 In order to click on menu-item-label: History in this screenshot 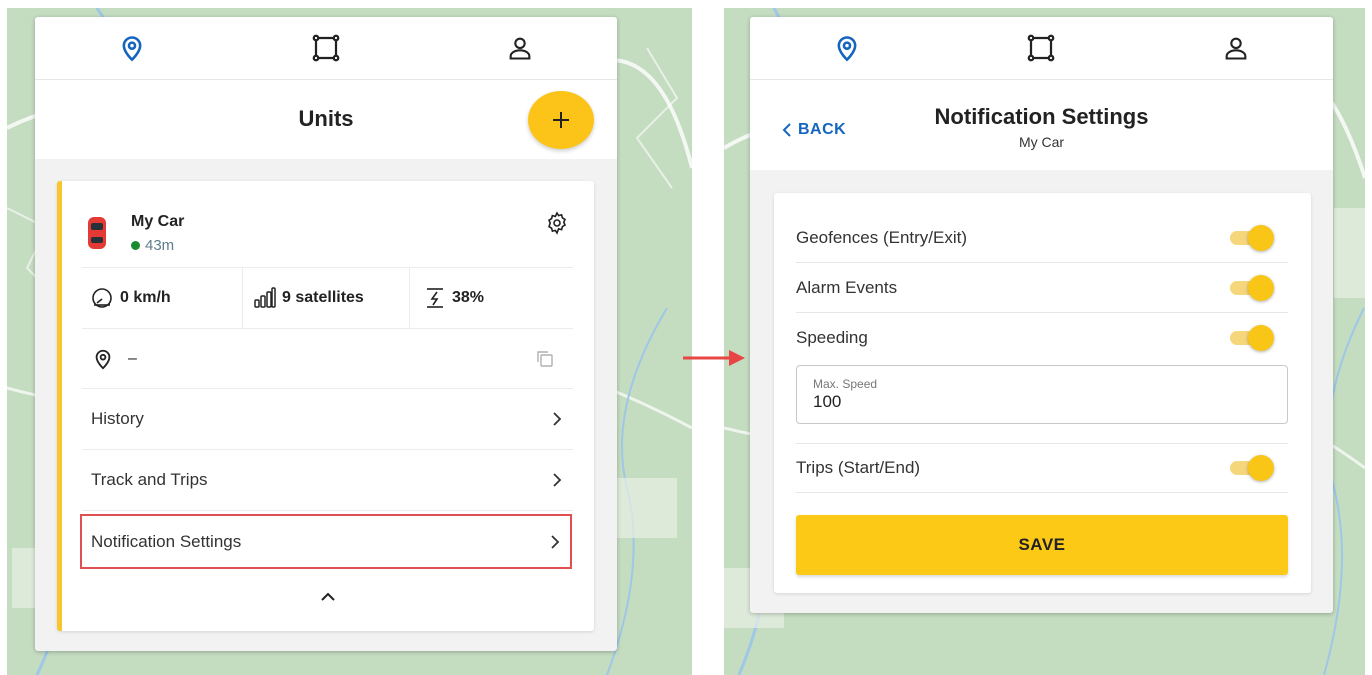, I will do `click(117, 418)`.